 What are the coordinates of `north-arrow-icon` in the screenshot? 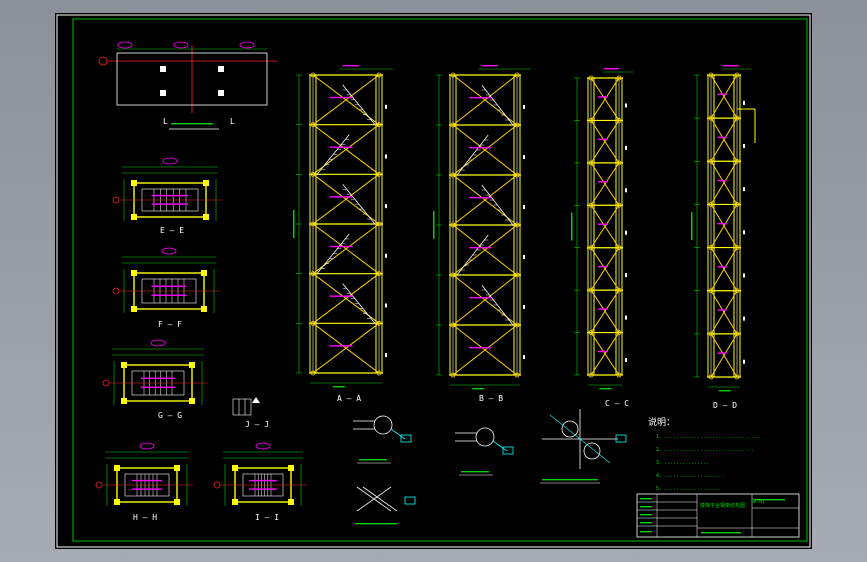 It's located at (256, 400).